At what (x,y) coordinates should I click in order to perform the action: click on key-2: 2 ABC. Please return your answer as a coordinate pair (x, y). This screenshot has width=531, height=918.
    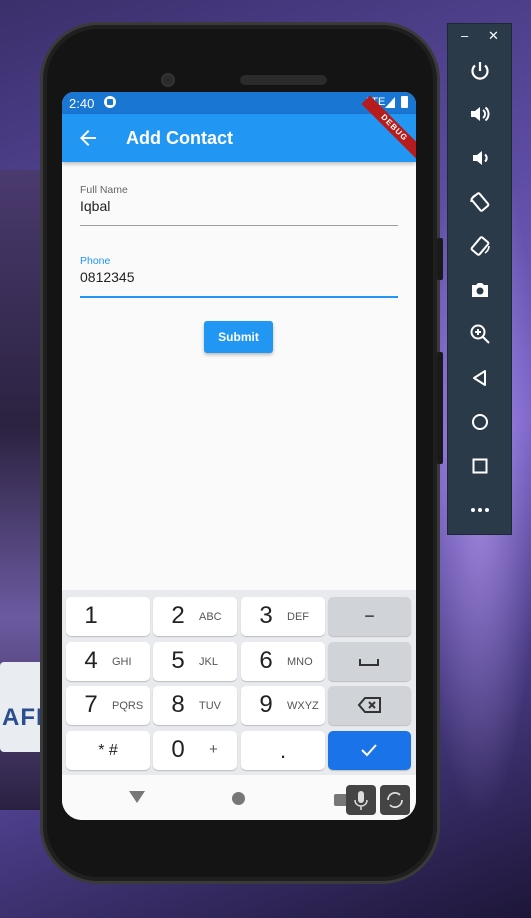
    Looking at the image, I should click on (195, 616).